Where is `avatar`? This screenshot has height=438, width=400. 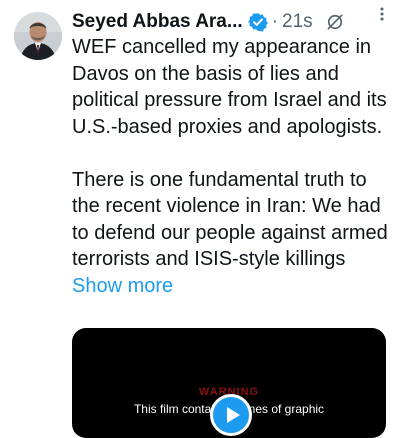
avatar is located at coordinates (38, 36).